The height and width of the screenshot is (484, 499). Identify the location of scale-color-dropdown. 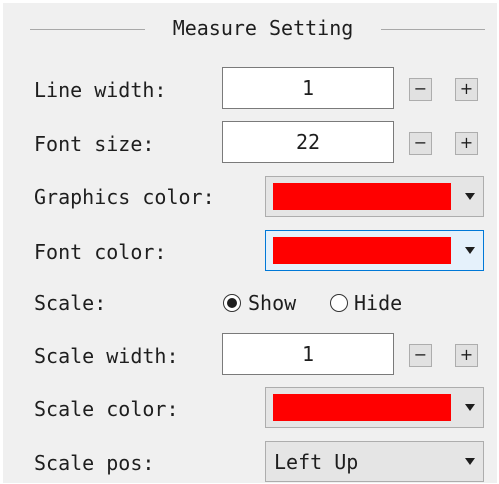
(374, 407).